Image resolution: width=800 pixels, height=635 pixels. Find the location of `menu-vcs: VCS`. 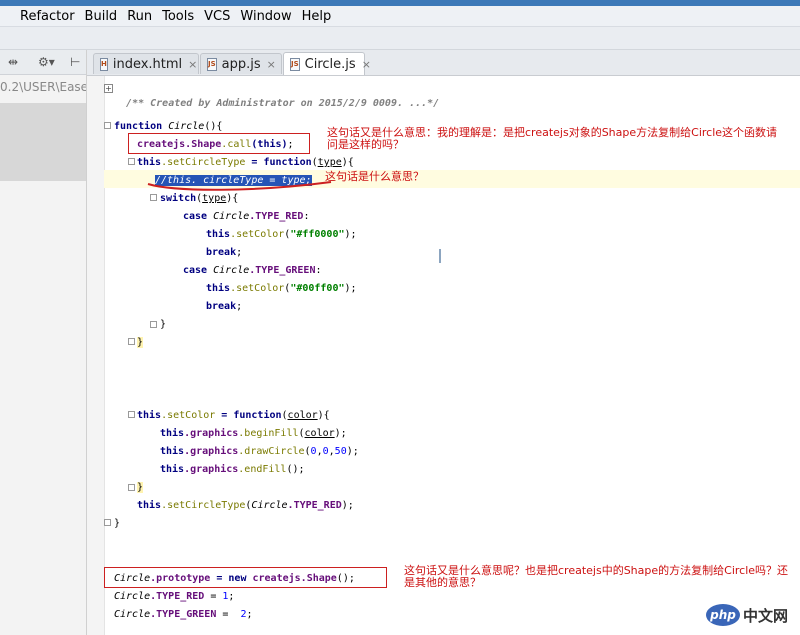

menu-vcs: VCS is located at coordinates (217, 16).